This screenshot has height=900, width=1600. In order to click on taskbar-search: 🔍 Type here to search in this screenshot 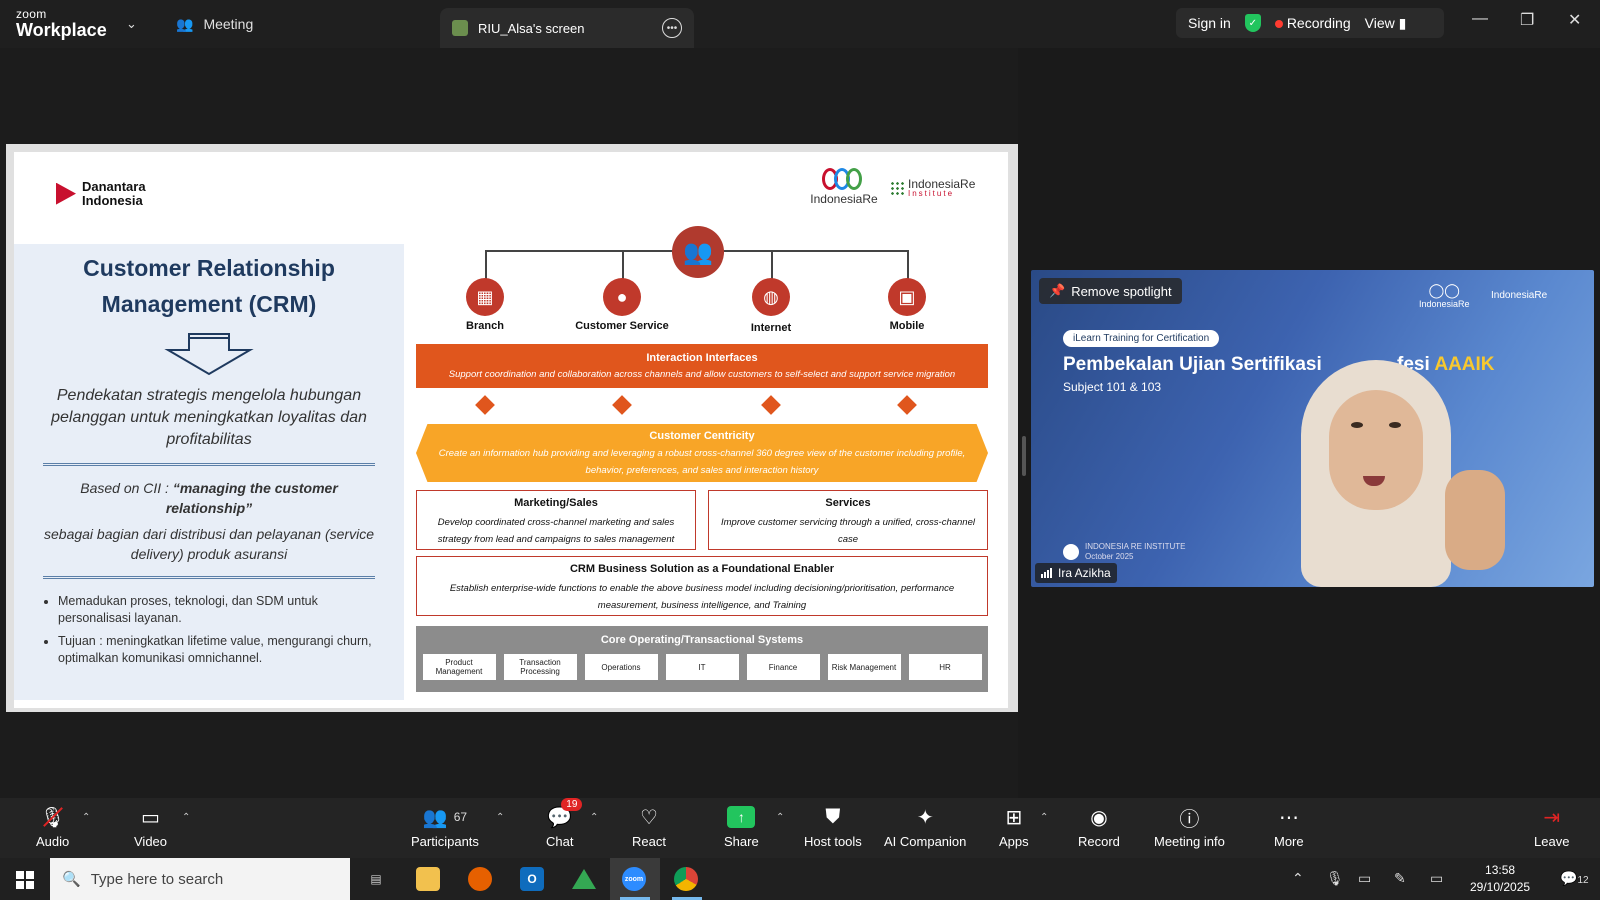, I will do `click(200, 879)`.